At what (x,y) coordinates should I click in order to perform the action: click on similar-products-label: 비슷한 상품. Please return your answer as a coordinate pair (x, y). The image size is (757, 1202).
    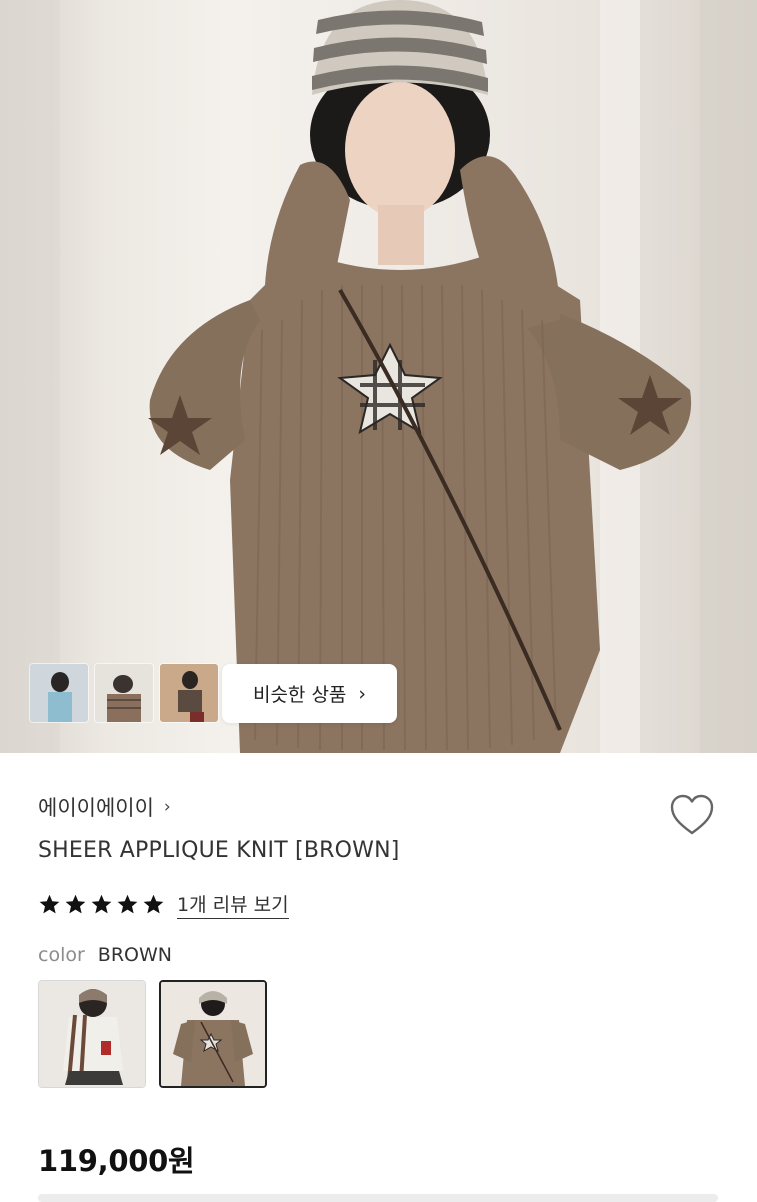
    Looking at the image, I should click on (299, 695).